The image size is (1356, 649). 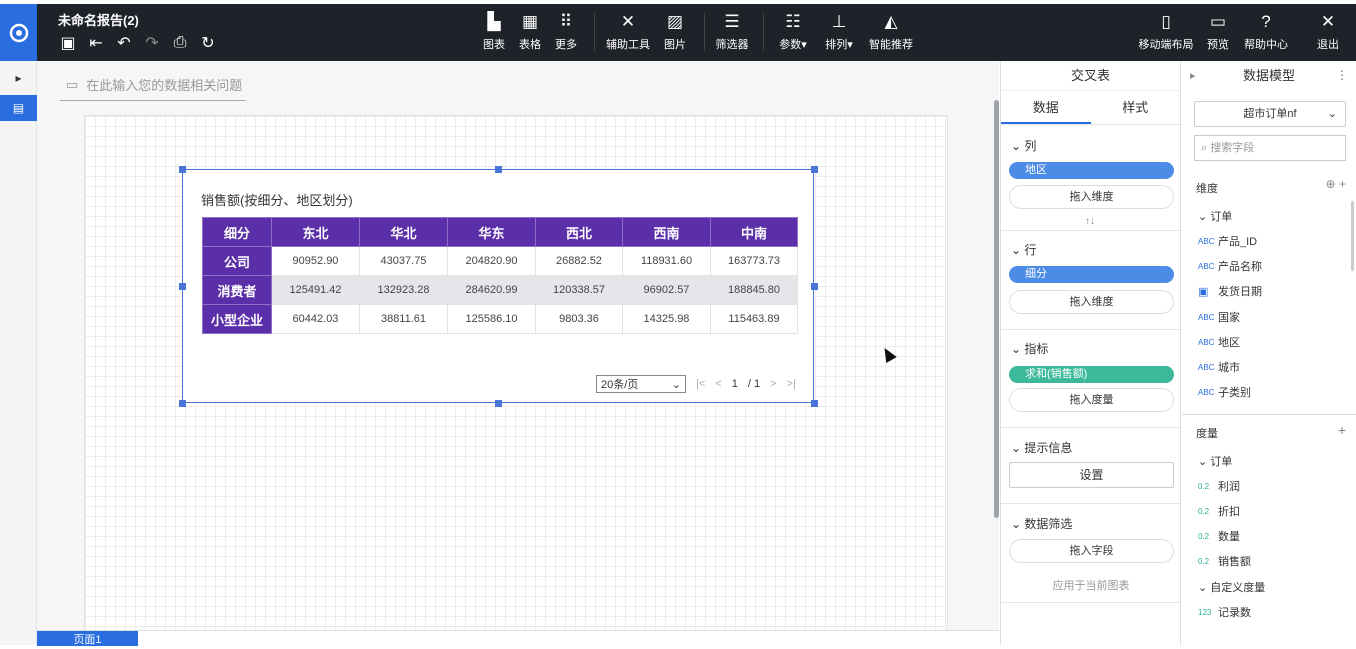 I want to click on first-page-icon: |<, so click(x=700, y=384).